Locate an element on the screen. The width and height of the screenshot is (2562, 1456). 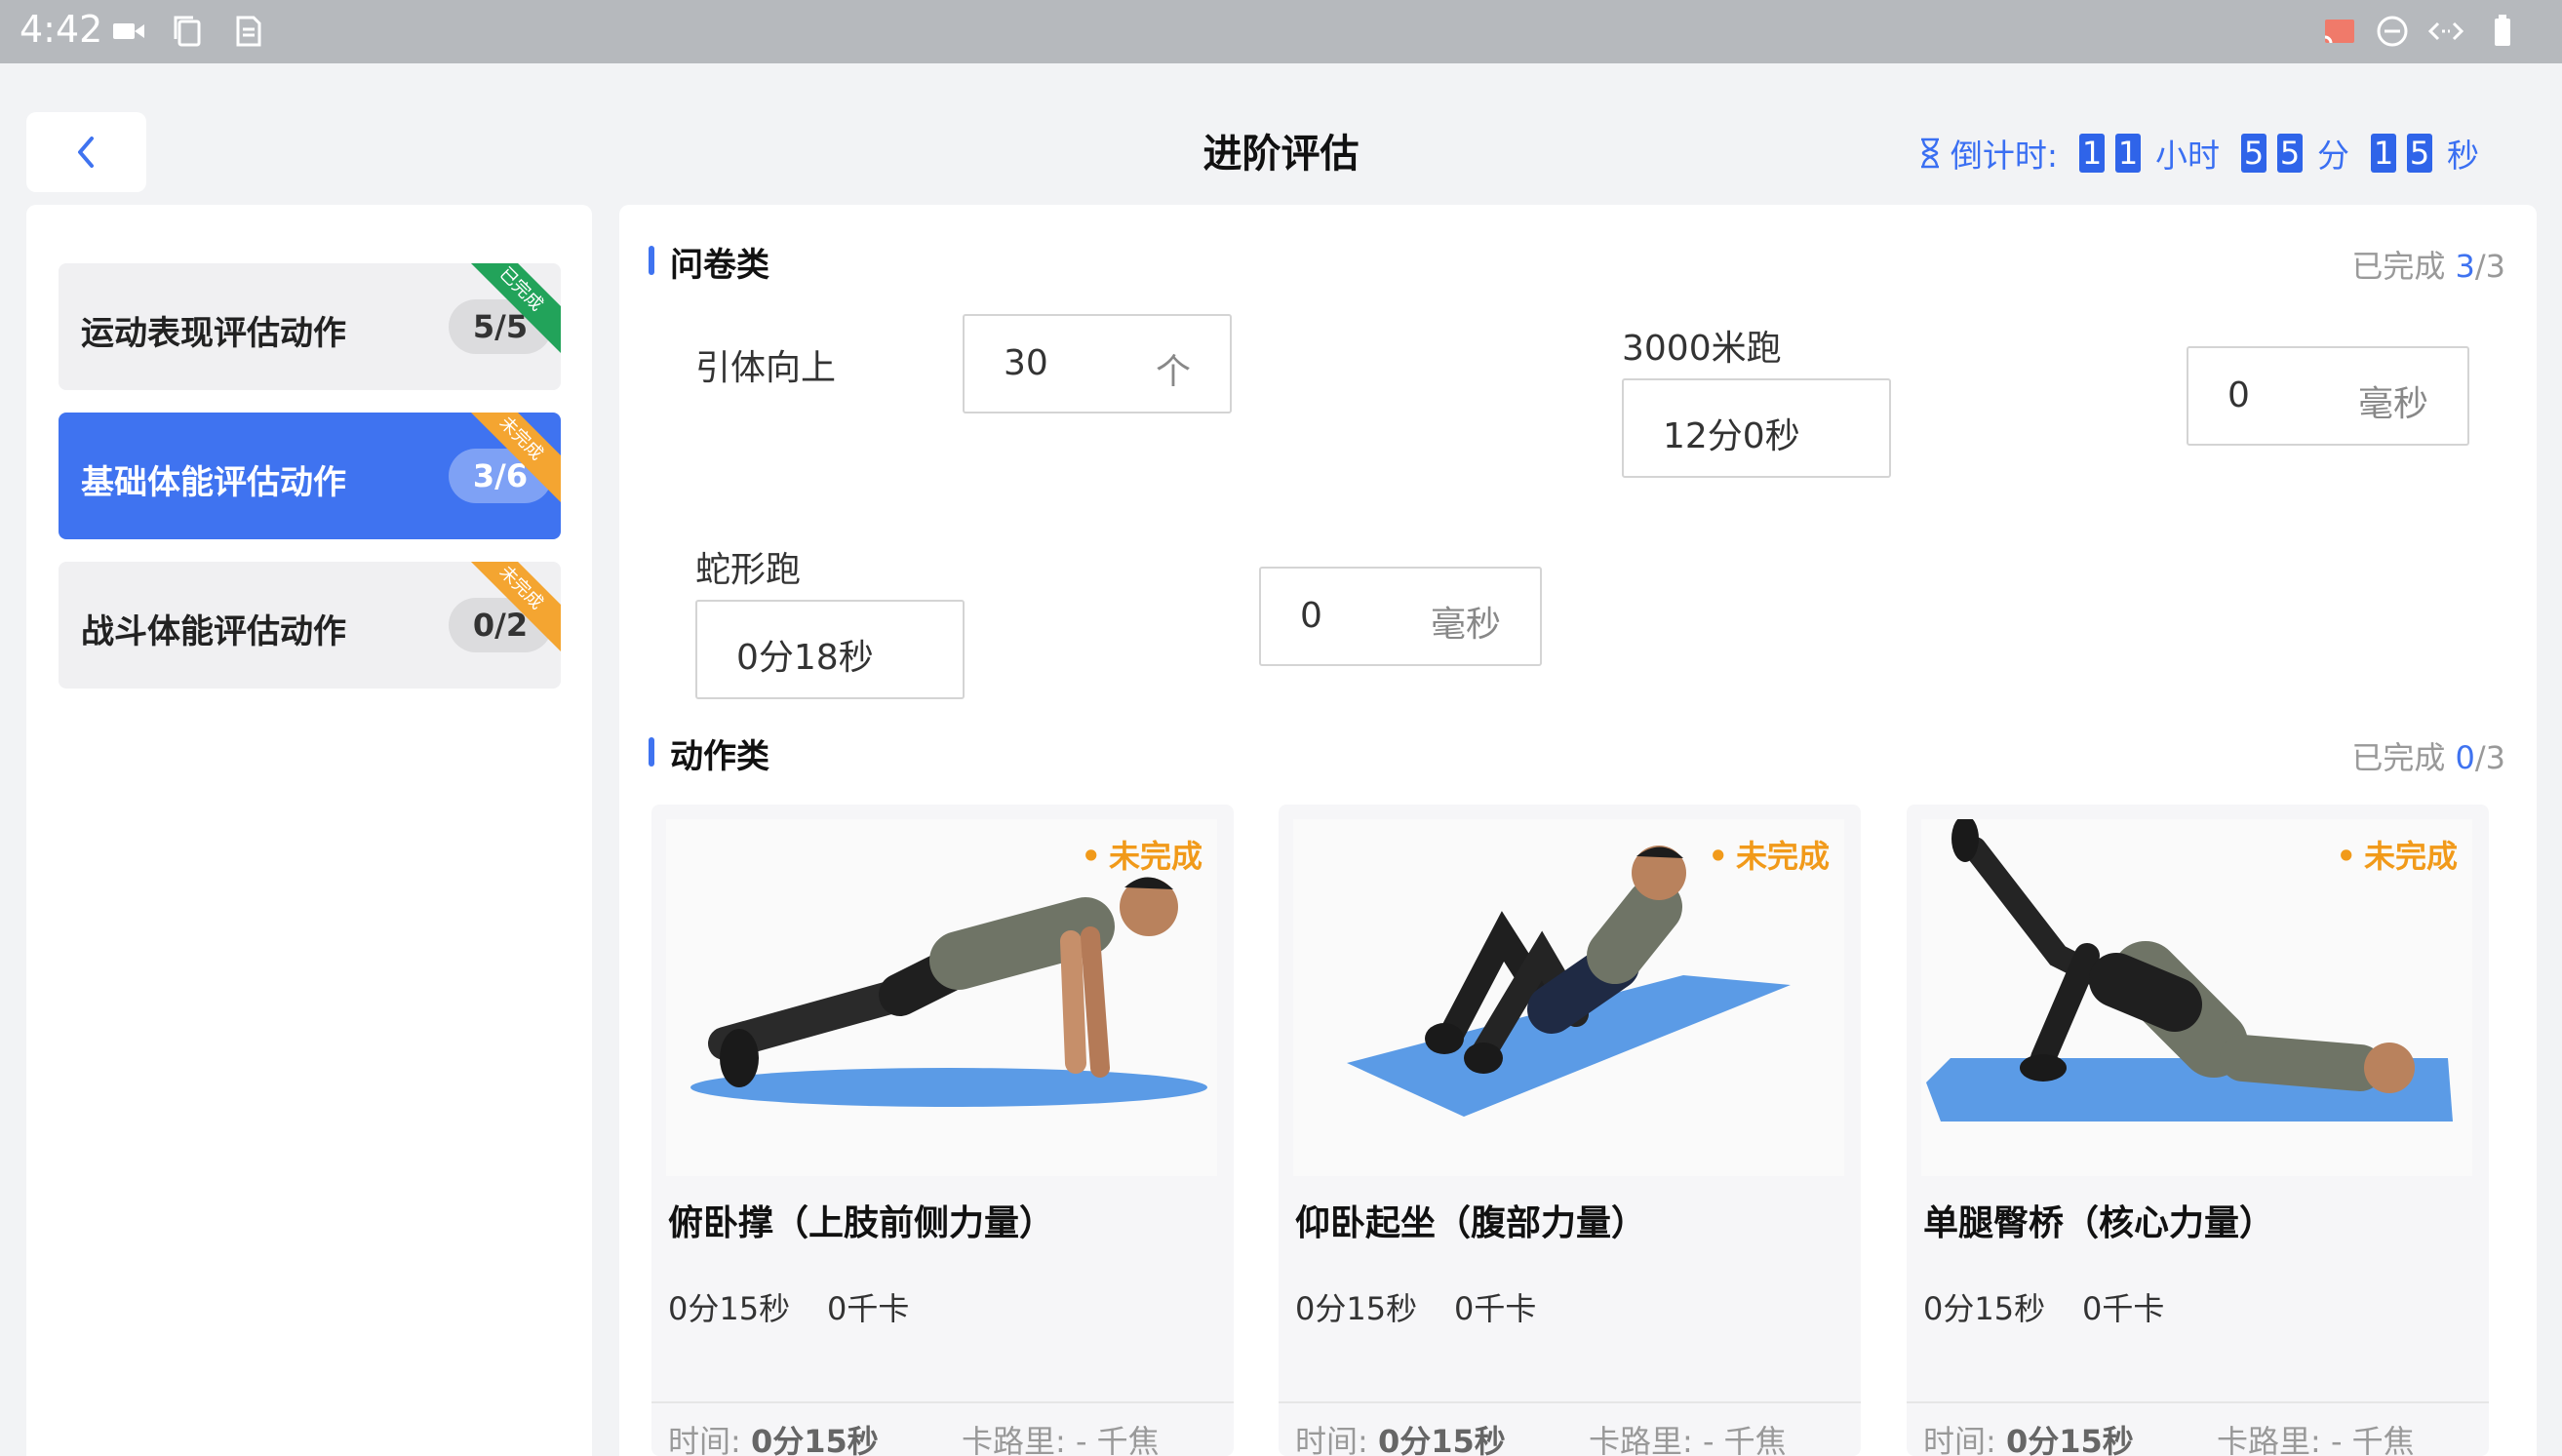
snake-run-value: 0分18秒 is located at coordinates (805, 658).